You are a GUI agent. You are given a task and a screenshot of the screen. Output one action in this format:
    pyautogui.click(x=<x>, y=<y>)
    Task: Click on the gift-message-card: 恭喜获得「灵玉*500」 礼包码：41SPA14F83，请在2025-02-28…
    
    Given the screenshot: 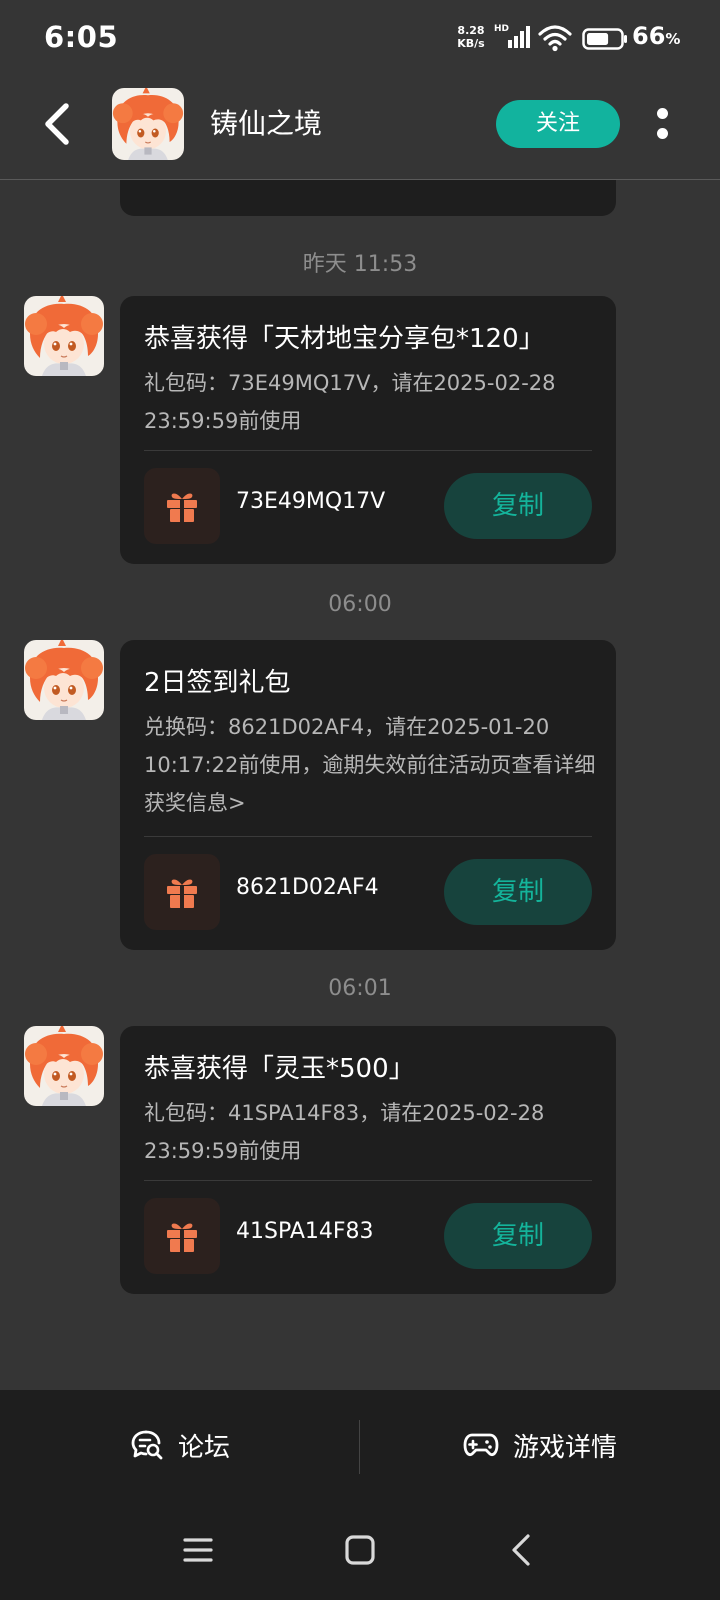 What is the action you would take?
    pyautogui.click(x=368, y=1160)
    